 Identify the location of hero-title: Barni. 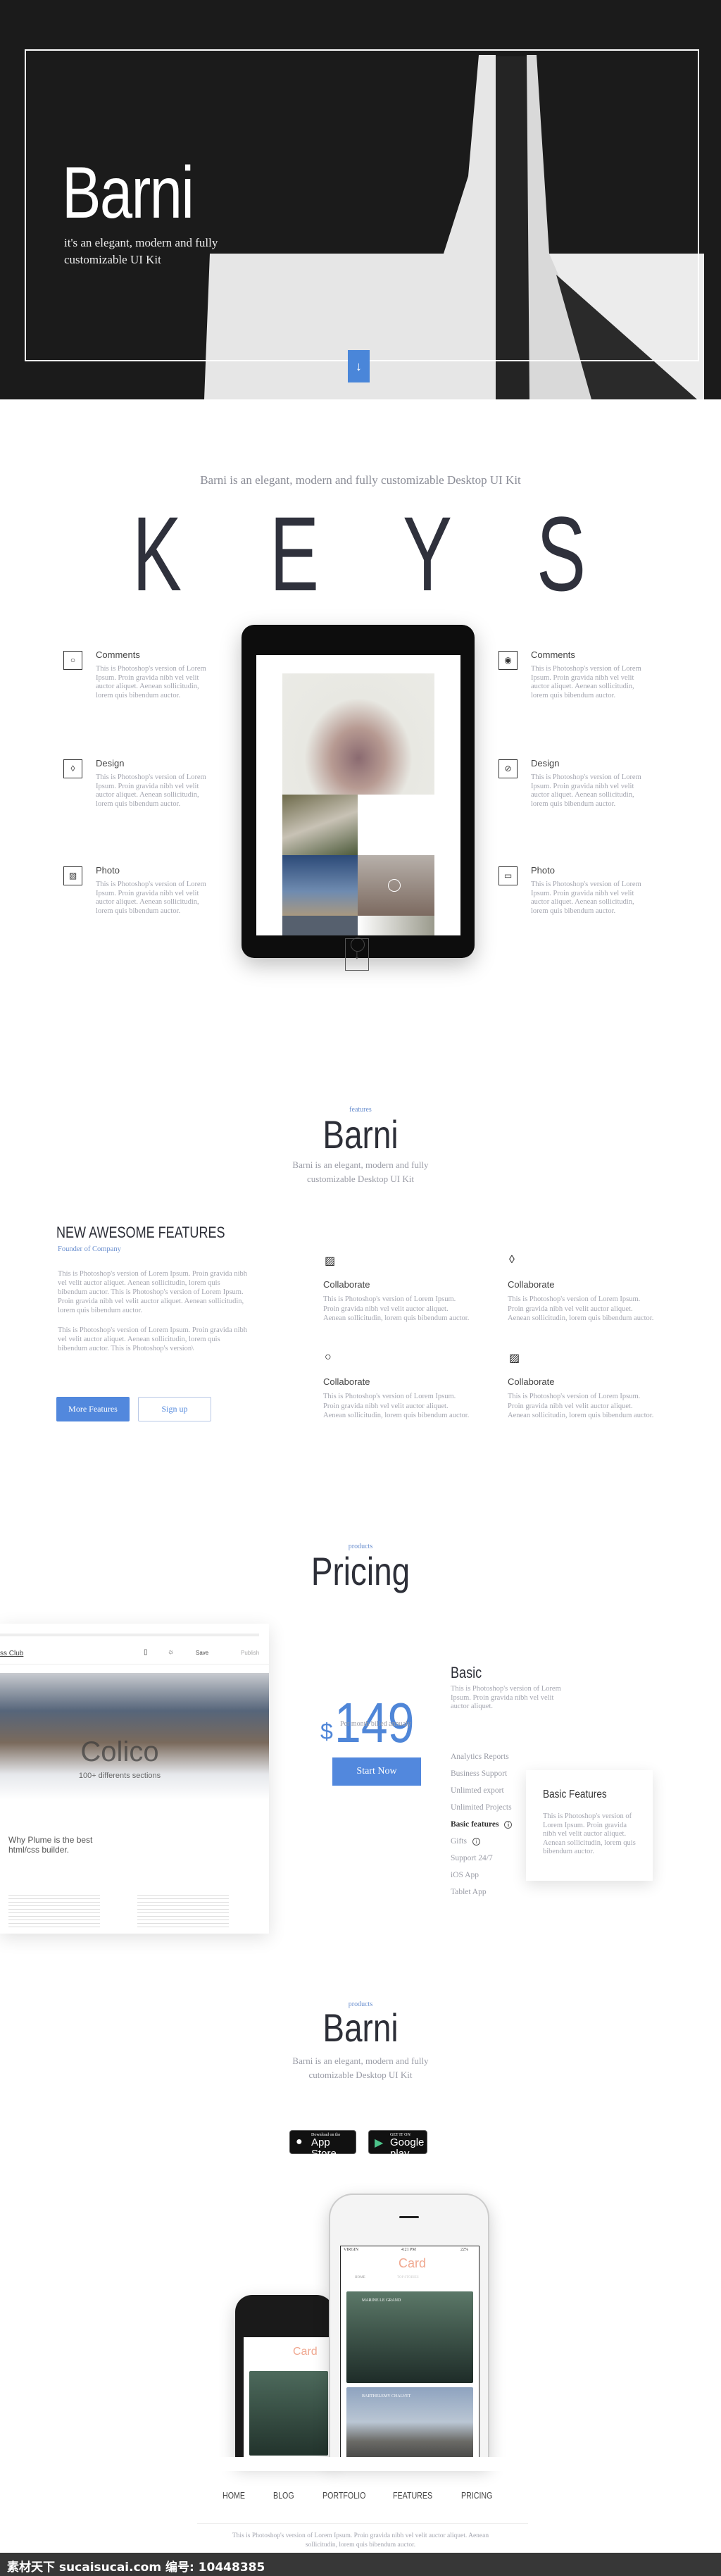
(128, 193).